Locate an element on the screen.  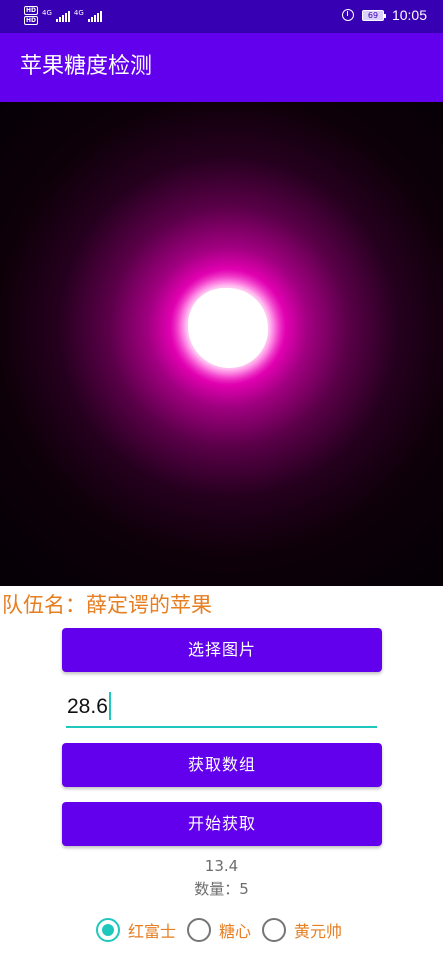
start-fetch-button: 开始获取 is located at coordinates (222, 824).